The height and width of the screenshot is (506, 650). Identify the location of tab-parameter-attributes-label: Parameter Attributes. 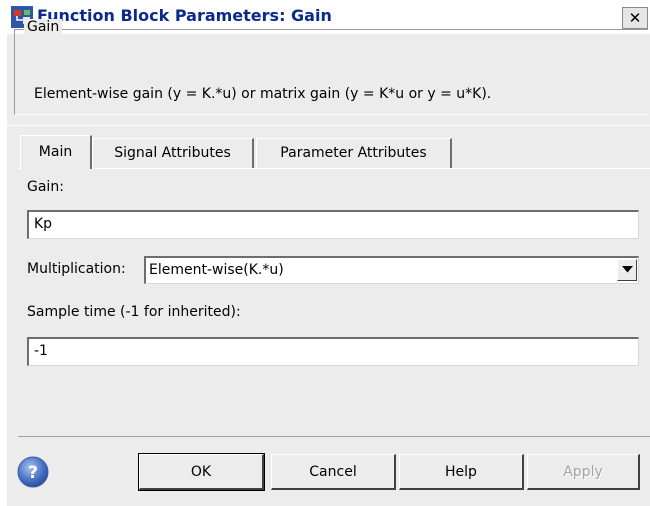
(353, 153).